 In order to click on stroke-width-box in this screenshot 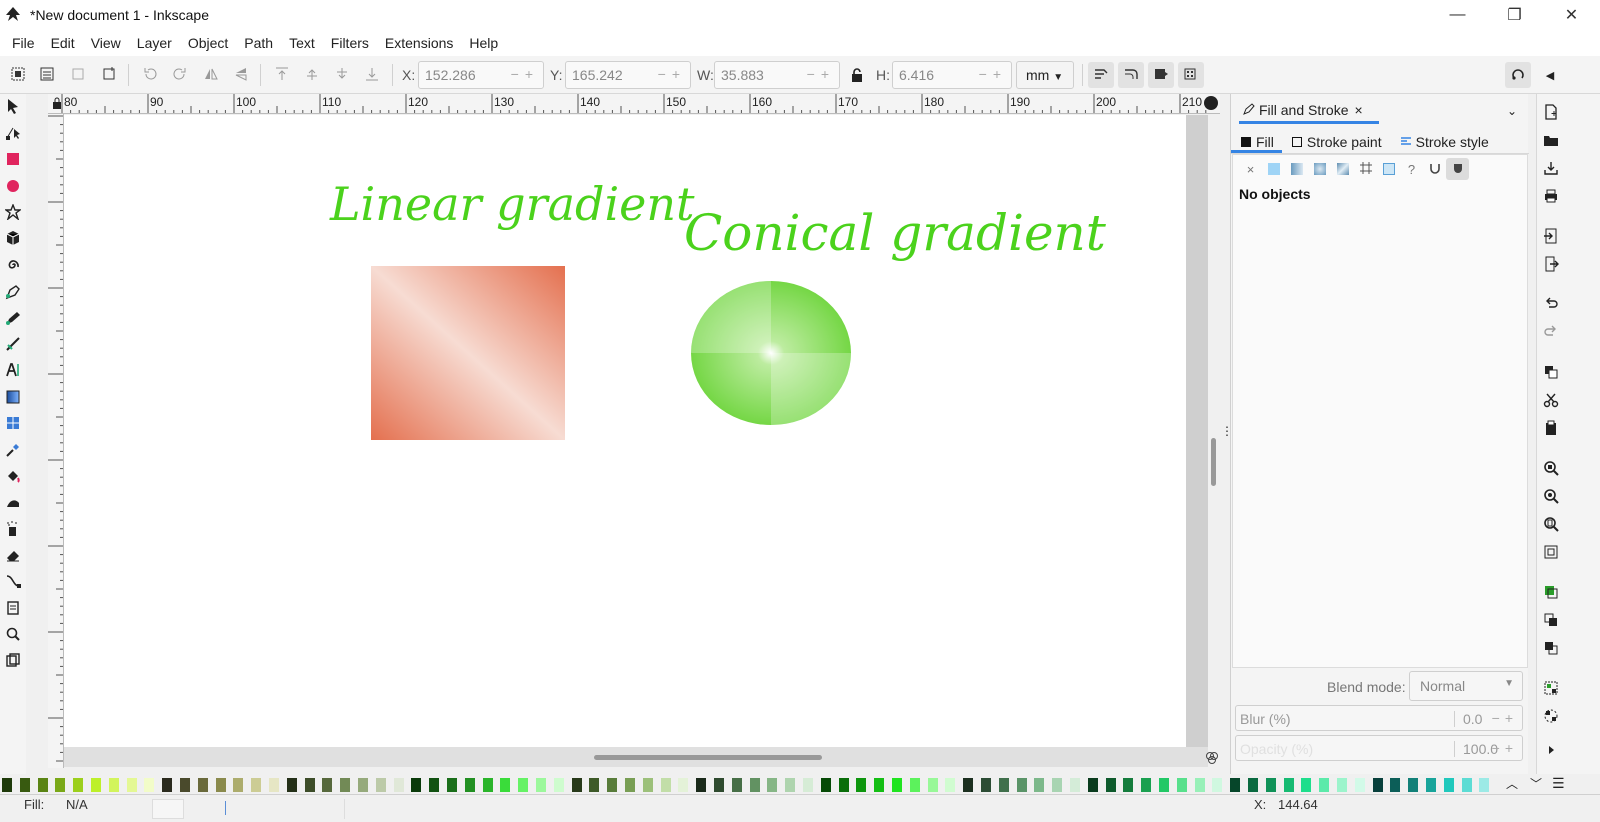, I will do `click(168, 809)`.